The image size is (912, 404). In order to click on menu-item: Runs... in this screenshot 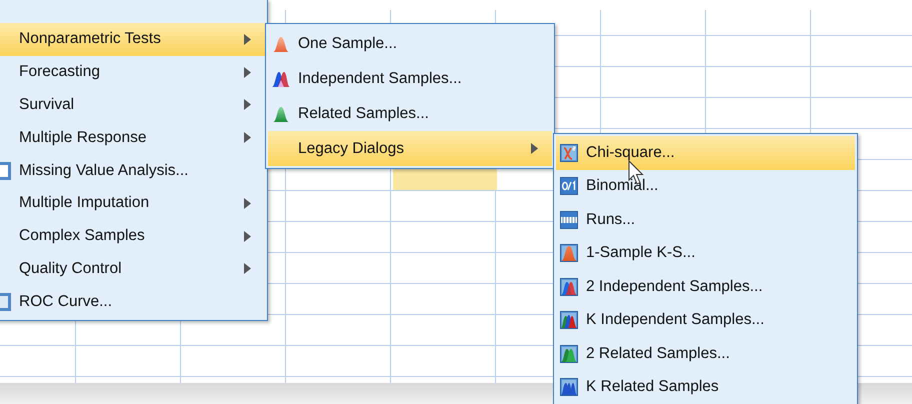, I will do `click(705, 219)`.